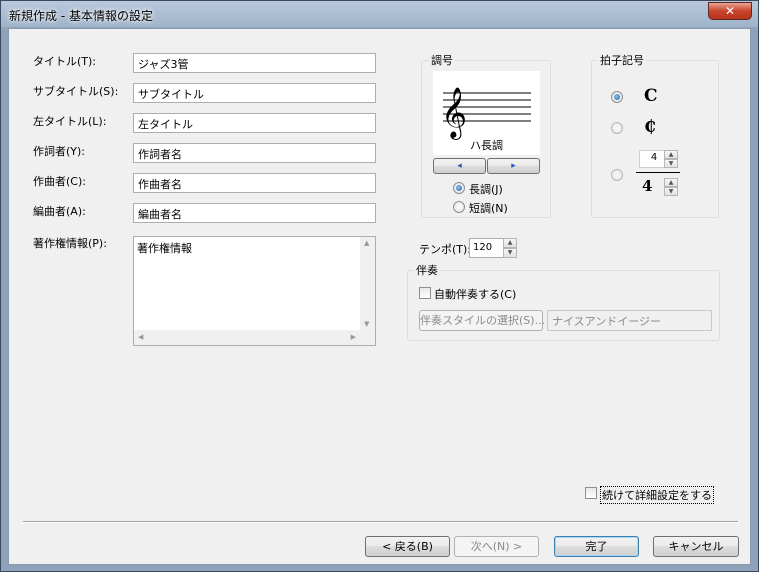  What do you see at coordinates (164, 248) in the screenshot?
I see `copyright-text: 著作権情報` at bounding box center [164, 248].